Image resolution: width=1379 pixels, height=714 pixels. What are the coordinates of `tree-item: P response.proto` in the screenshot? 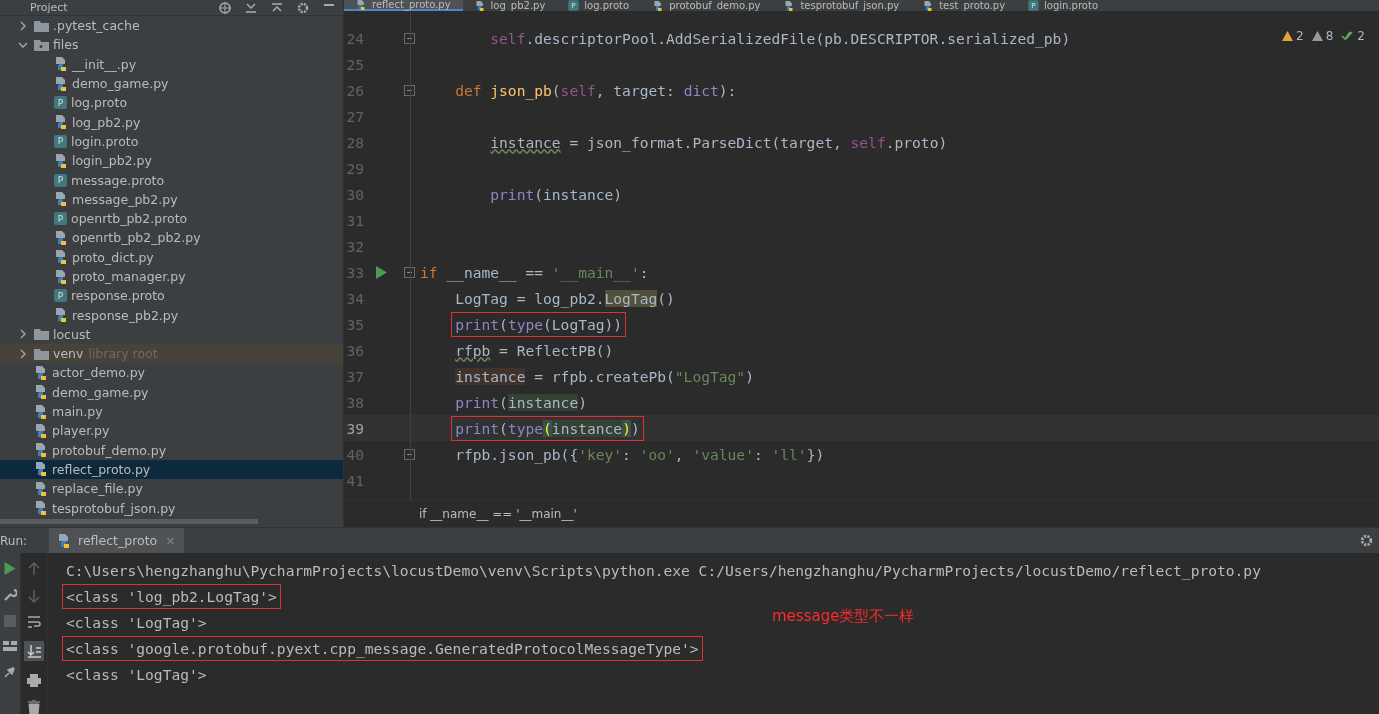 It's located at (171, 296).